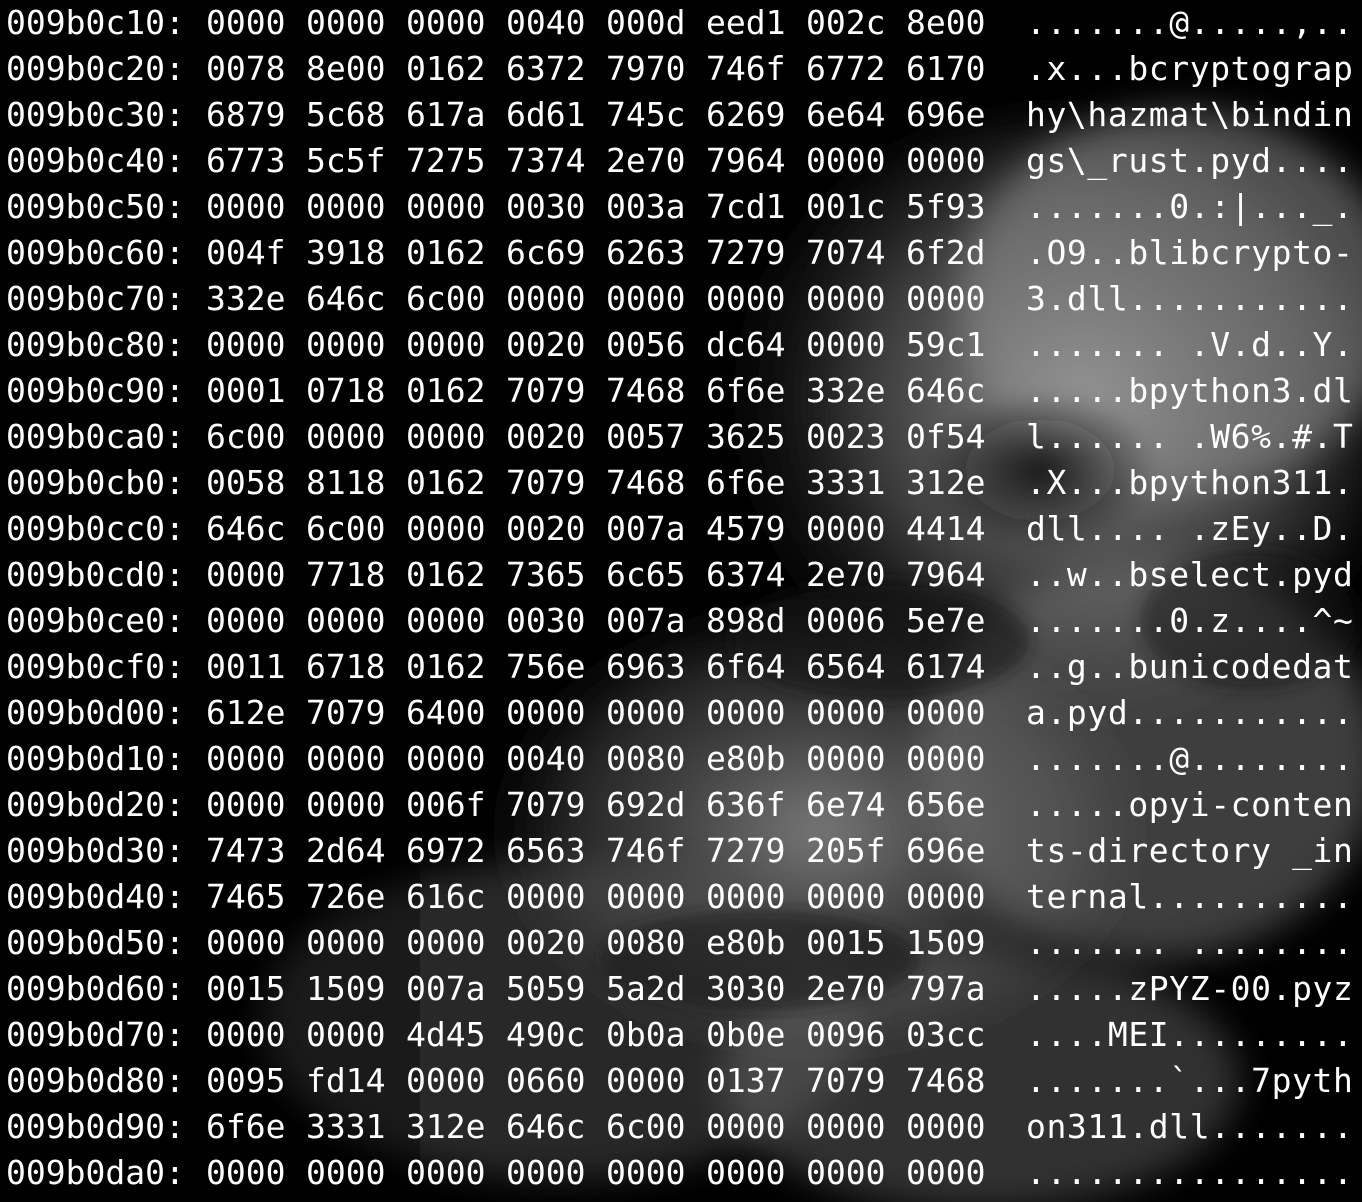 The image size is (1362, 1202). I want to click on hex-word: 617a, so click(446, 114).